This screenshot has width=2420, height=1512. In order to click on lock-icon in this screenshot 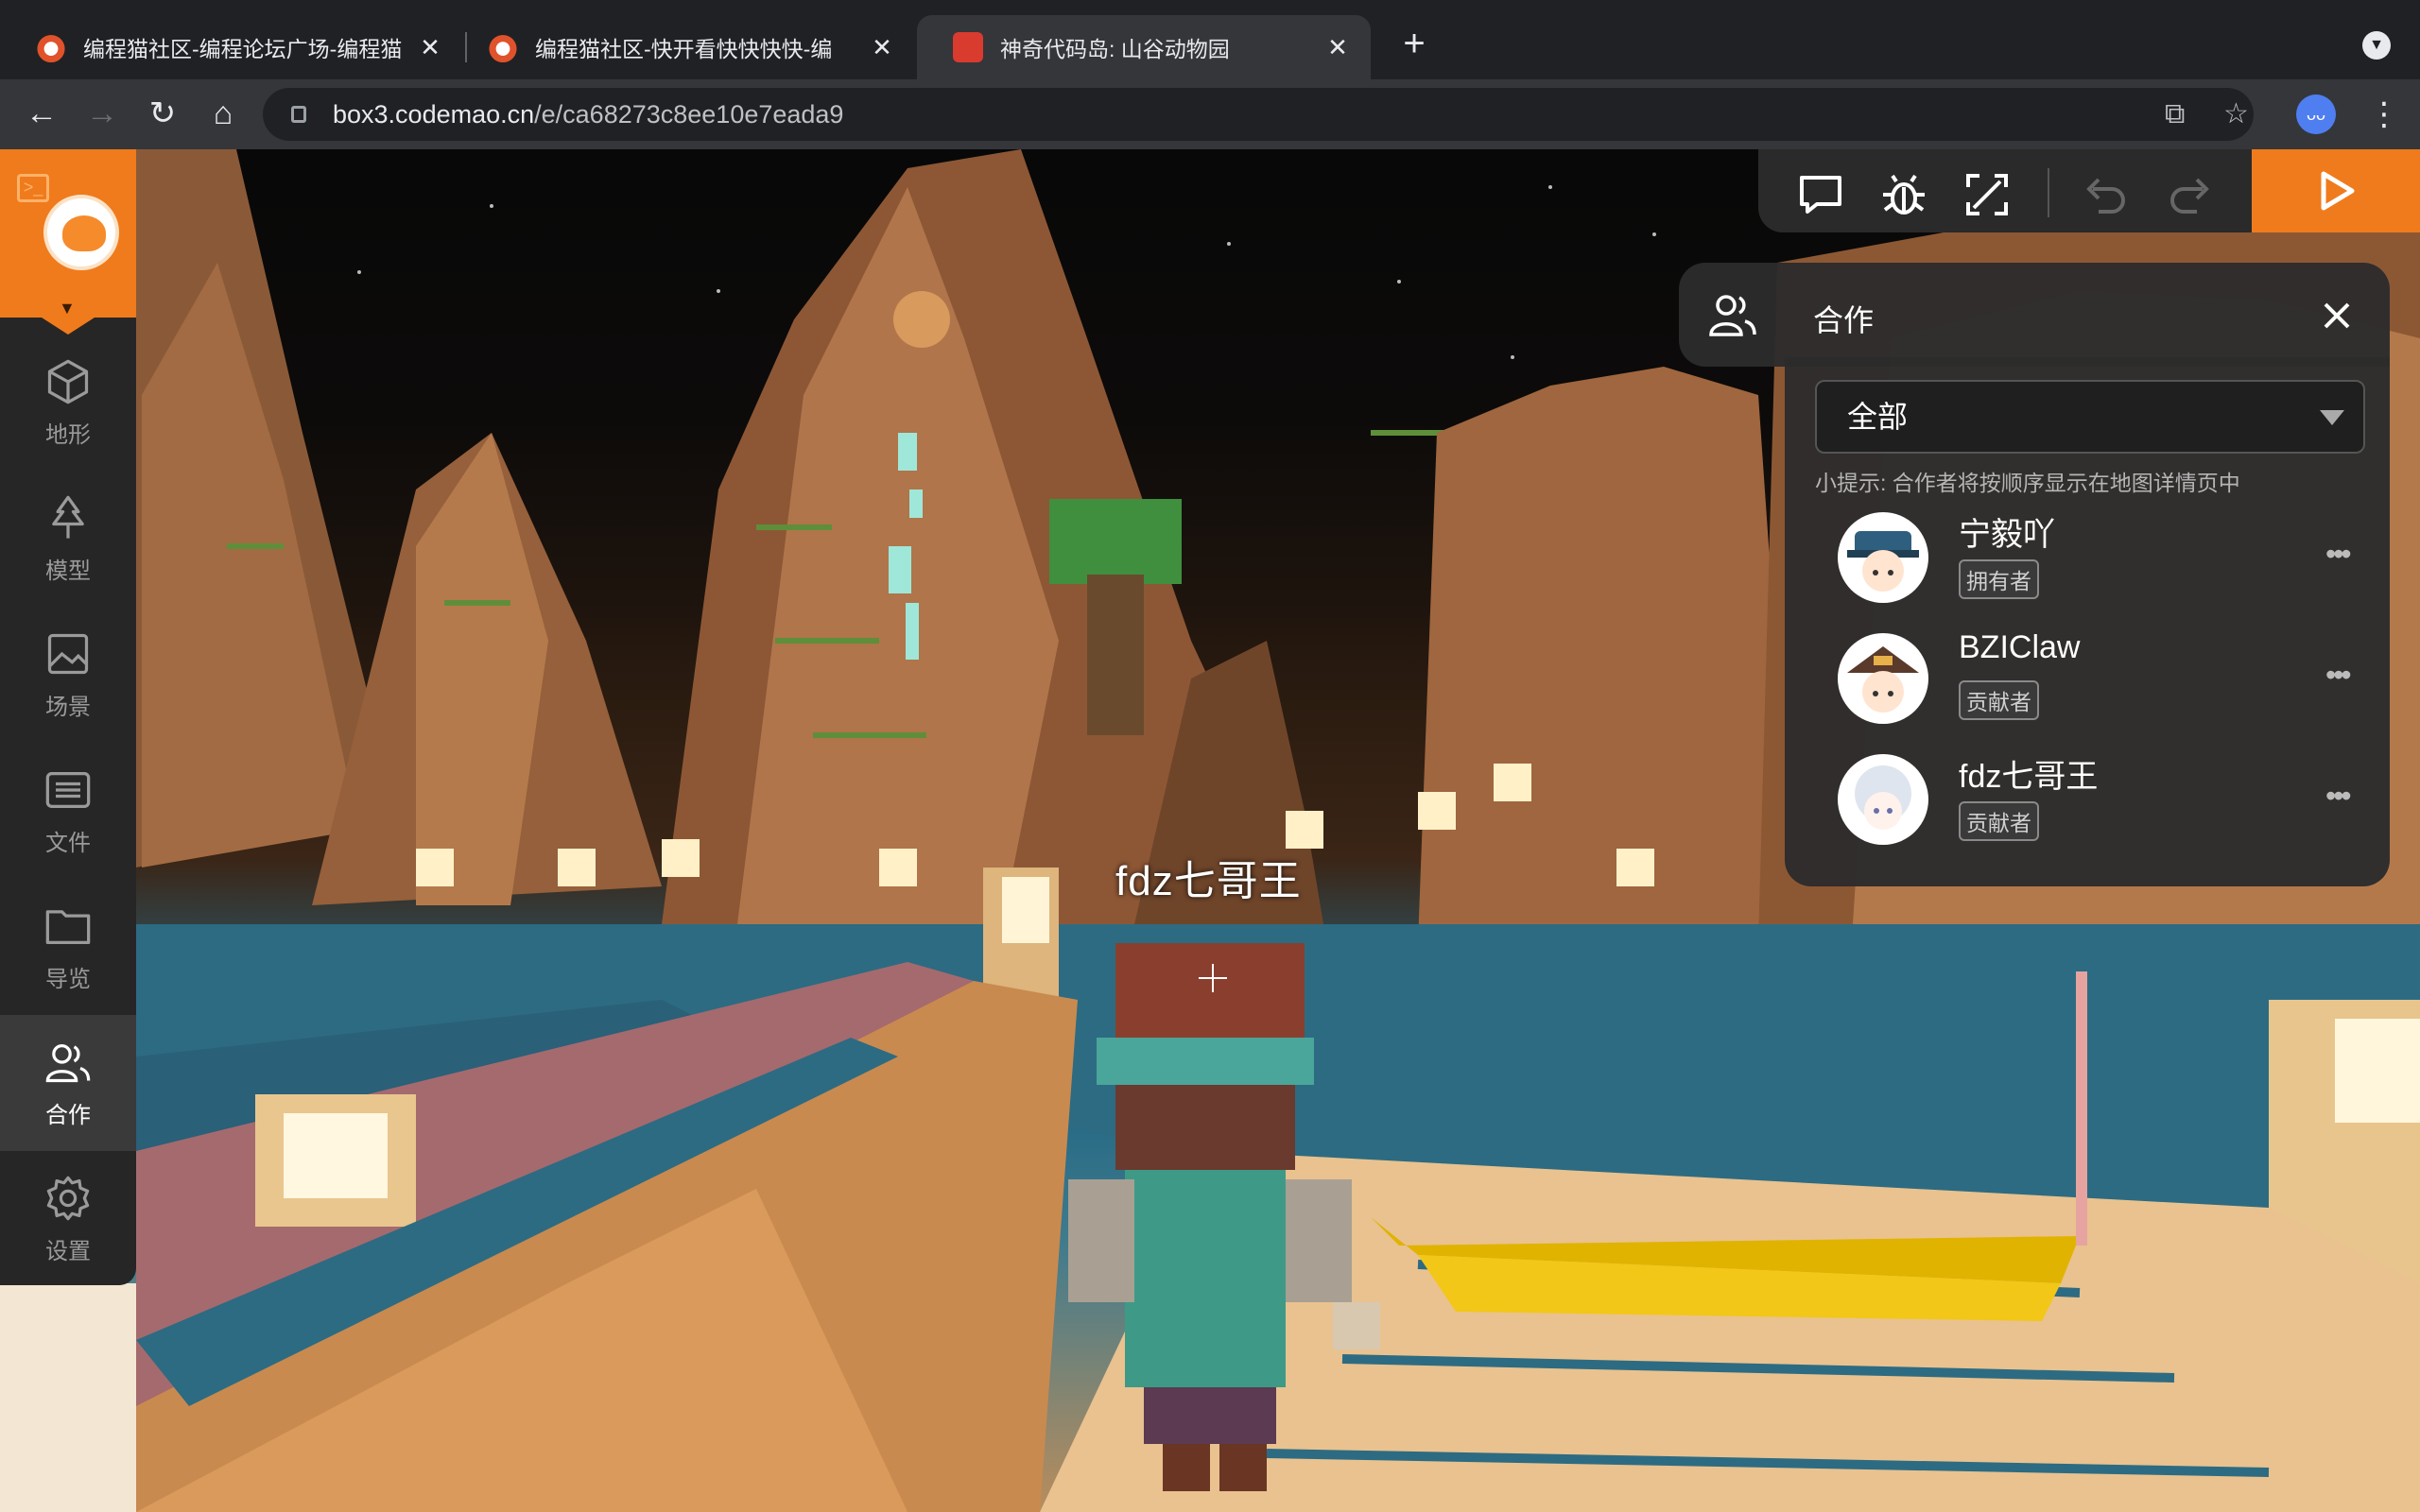, I will do `click(298, 114)`.